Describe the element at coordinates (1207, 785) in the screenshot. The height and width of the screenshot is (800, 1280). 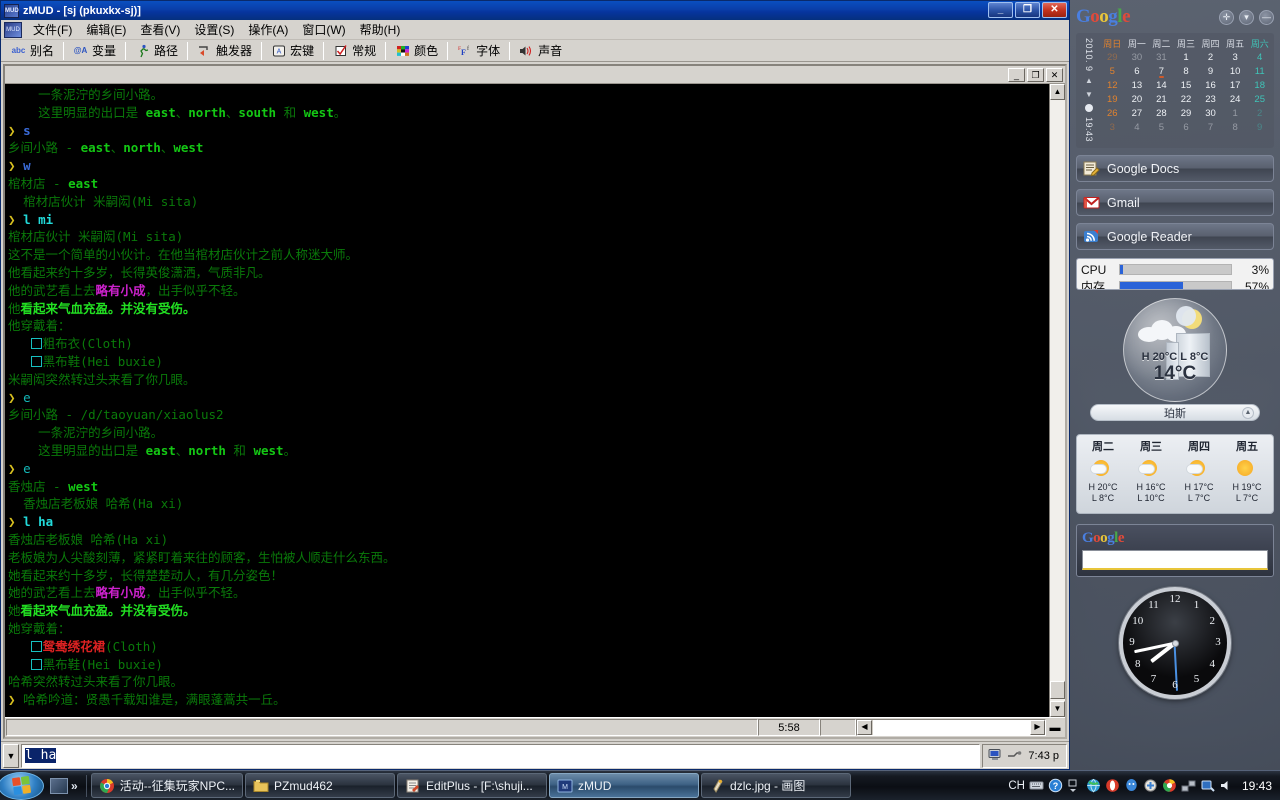
I see `network2-icon` at that location.